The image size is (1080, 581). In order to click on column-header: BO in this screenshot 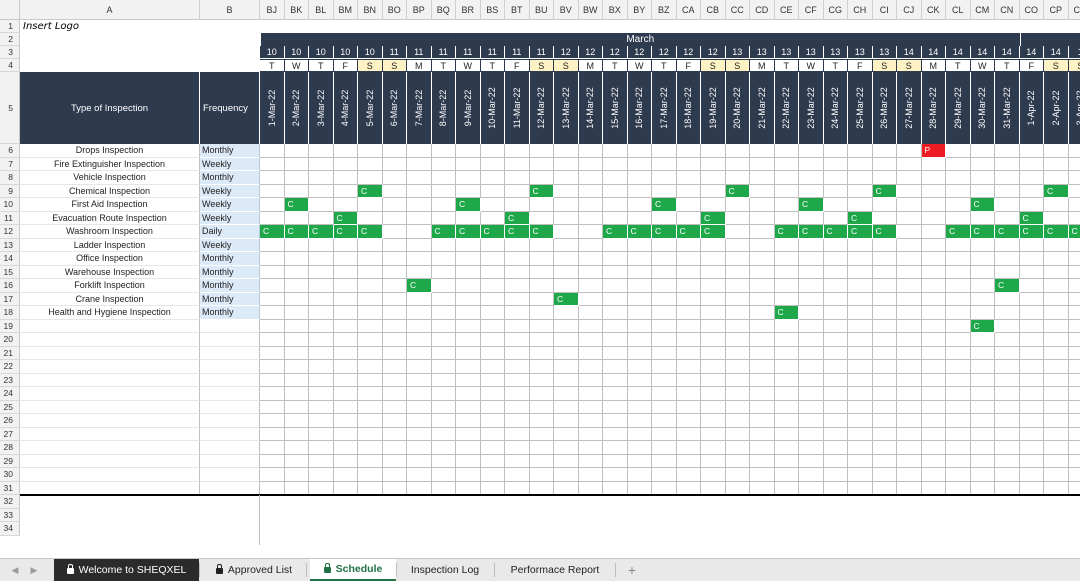, I will do `click(394, 10)`.